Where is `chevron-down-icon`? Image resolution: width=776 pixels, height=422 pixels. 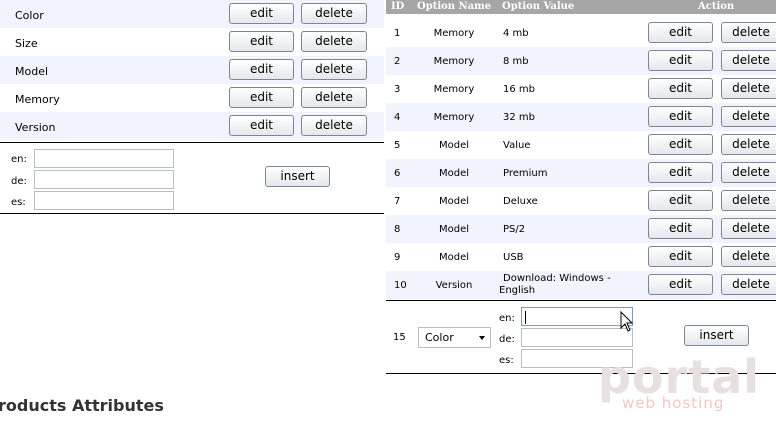 chevron-down-icon is located at coordinates (482, 338).